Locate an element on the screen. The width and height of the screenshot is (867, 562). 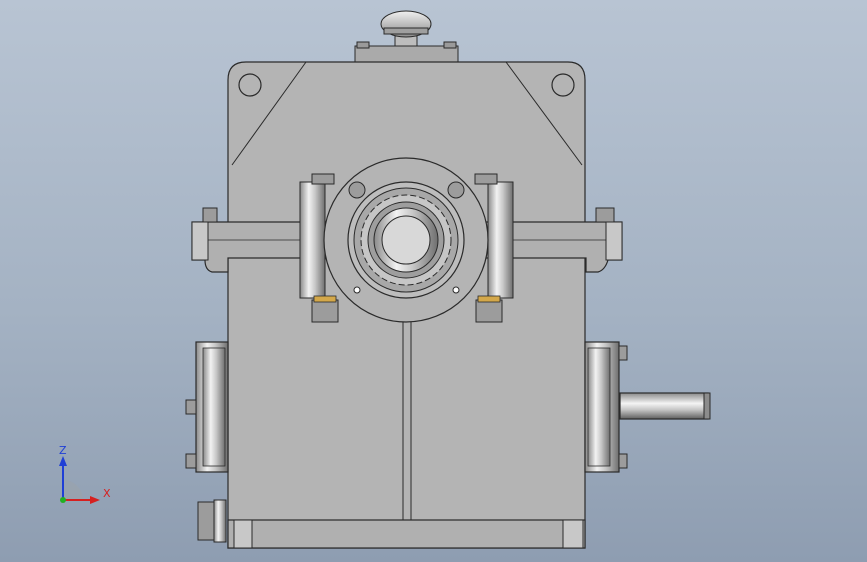
drain-plug is located at coordinates (212, 521).